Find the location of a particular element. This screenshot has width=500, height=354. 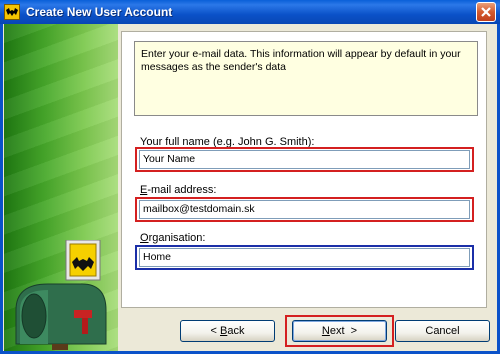

back-button-prefix: < is located at coordinates (215, 331).